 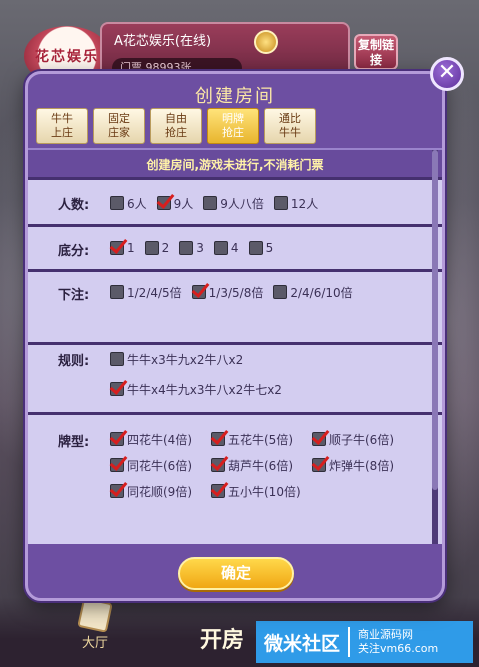 I want to click on tab-label-line2: 抢庄, so click(x=176, y=132).